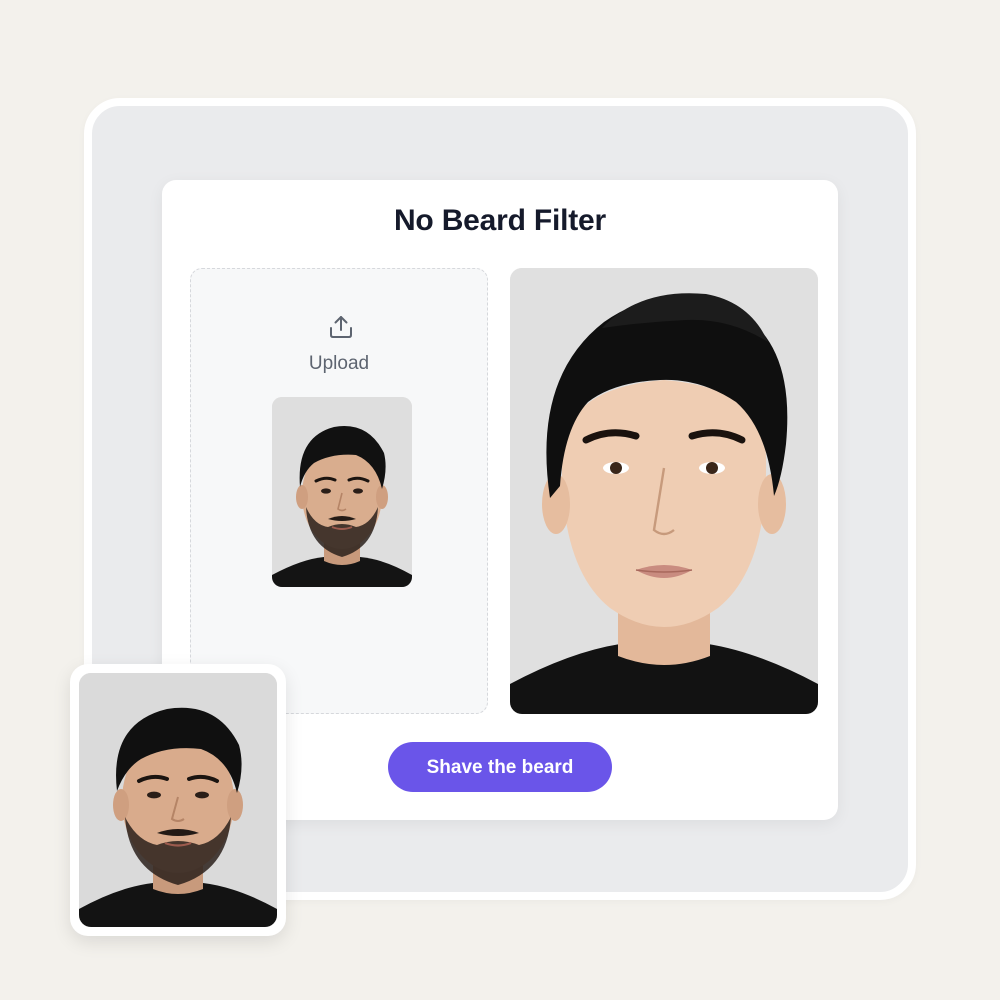  Describe the element at coordinates (664, 491) in the screenshot. I see `result-image` at that location.